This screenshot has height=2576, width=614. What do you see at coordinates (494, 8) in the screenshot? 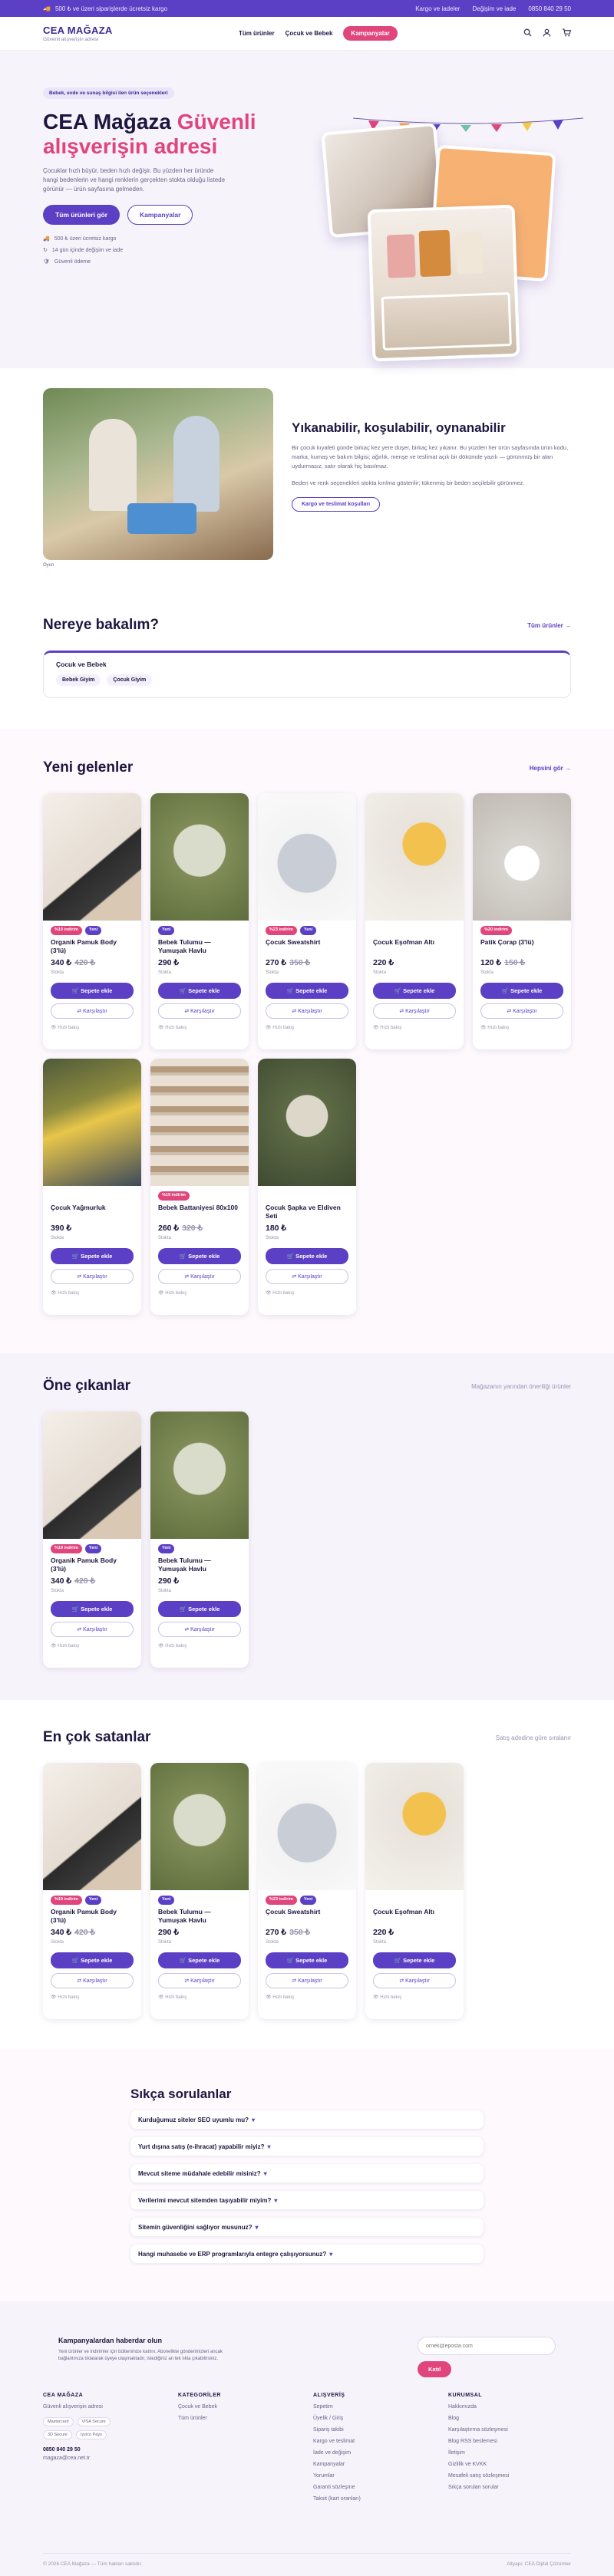
I see `topbar-link-returns: Değişim ve iade` at bounding box center [494, 8].